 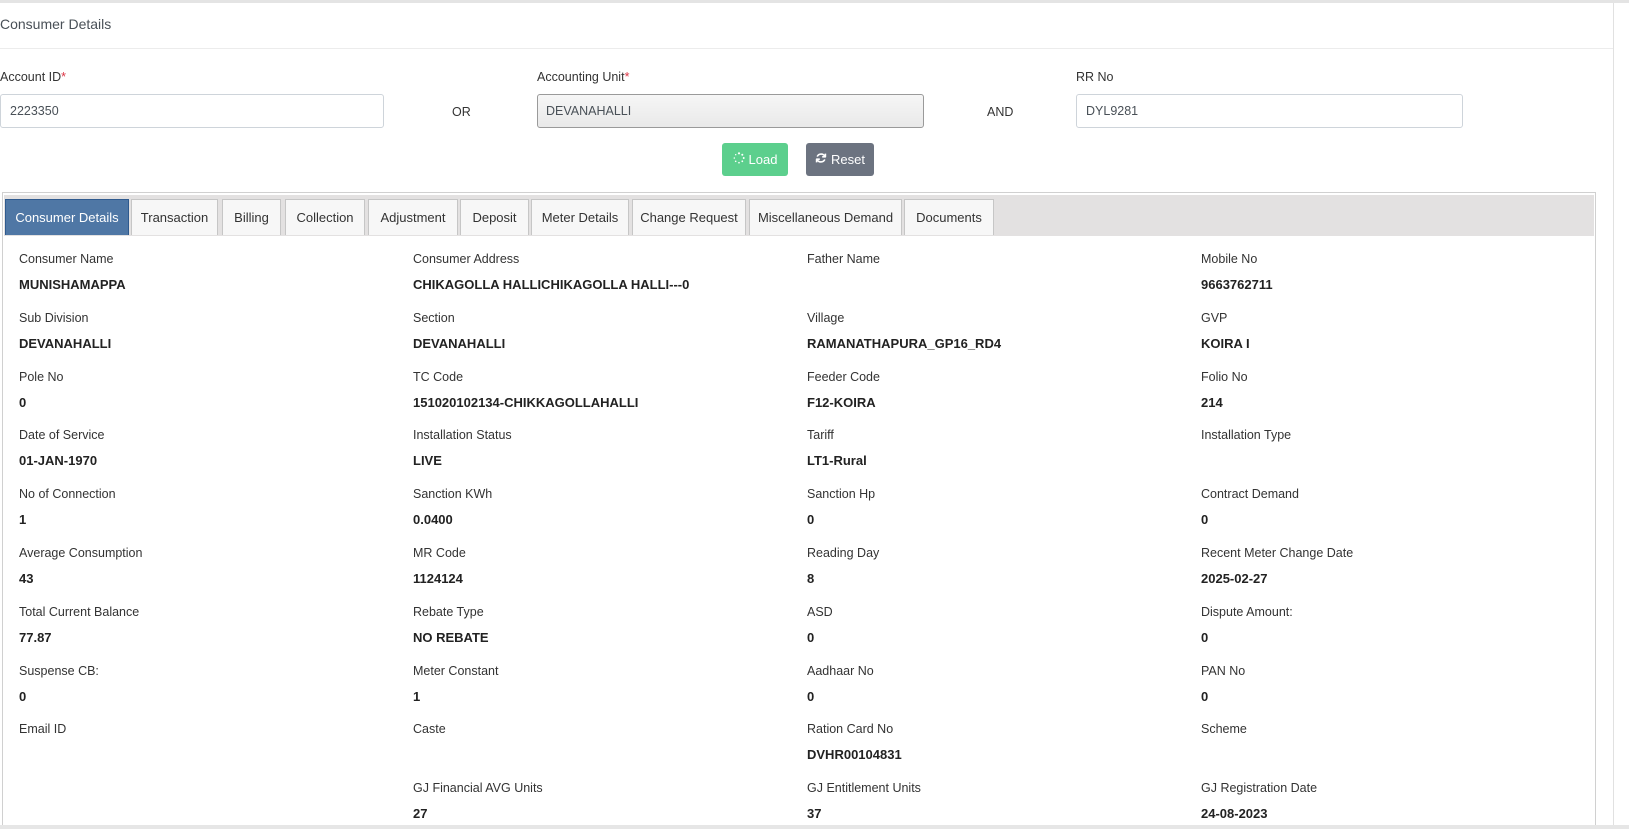 I want to click on account-id-label: Account ID*, so click(x=33, y=77).